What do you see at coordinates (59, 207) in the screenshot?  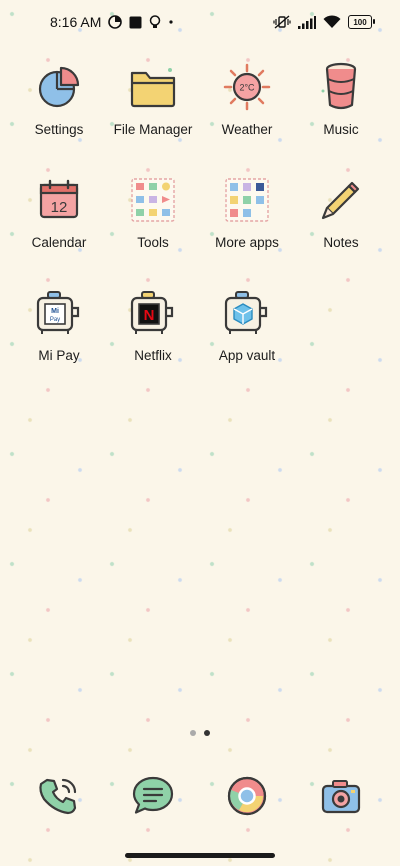 I see `calendar-day: 12` at bounding box center [59, 207].